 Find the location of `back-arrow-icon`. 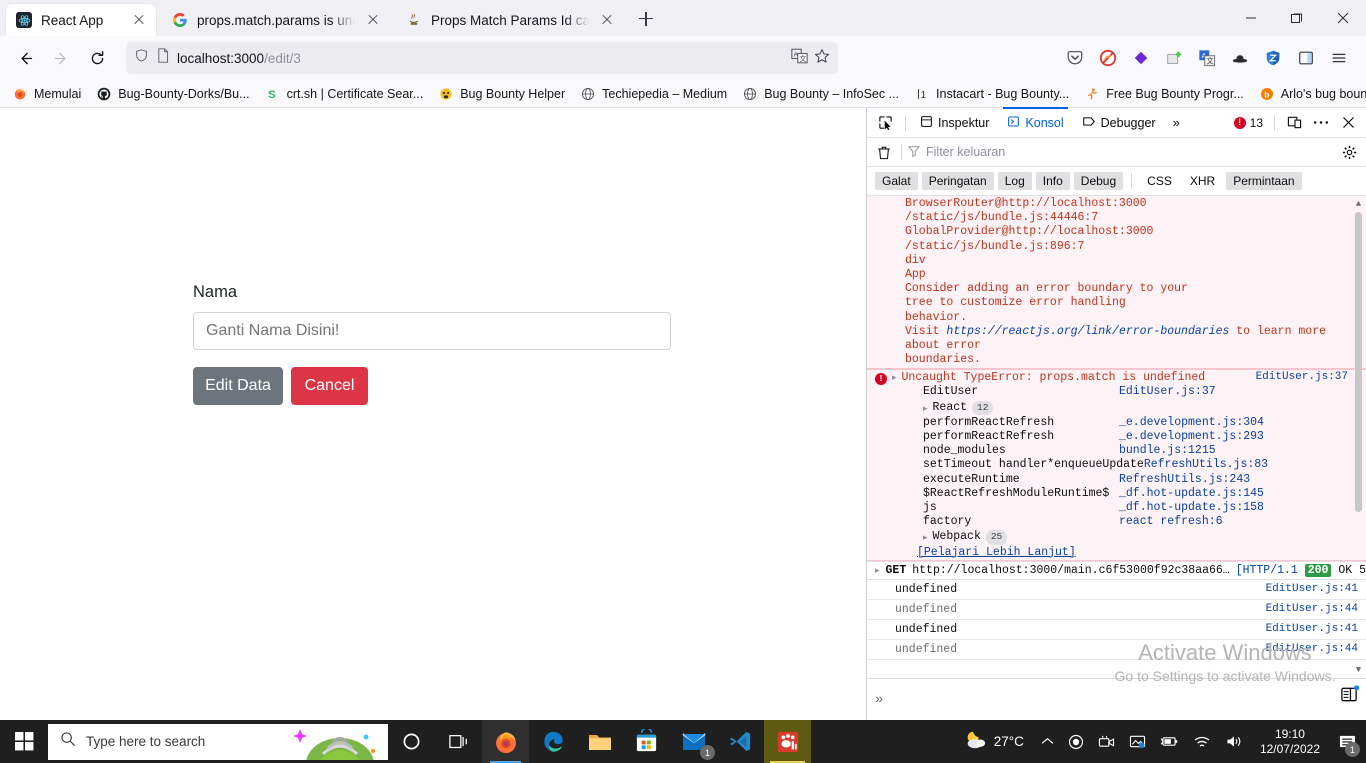

back-arrow-icon is located at coordinates (25, 58).